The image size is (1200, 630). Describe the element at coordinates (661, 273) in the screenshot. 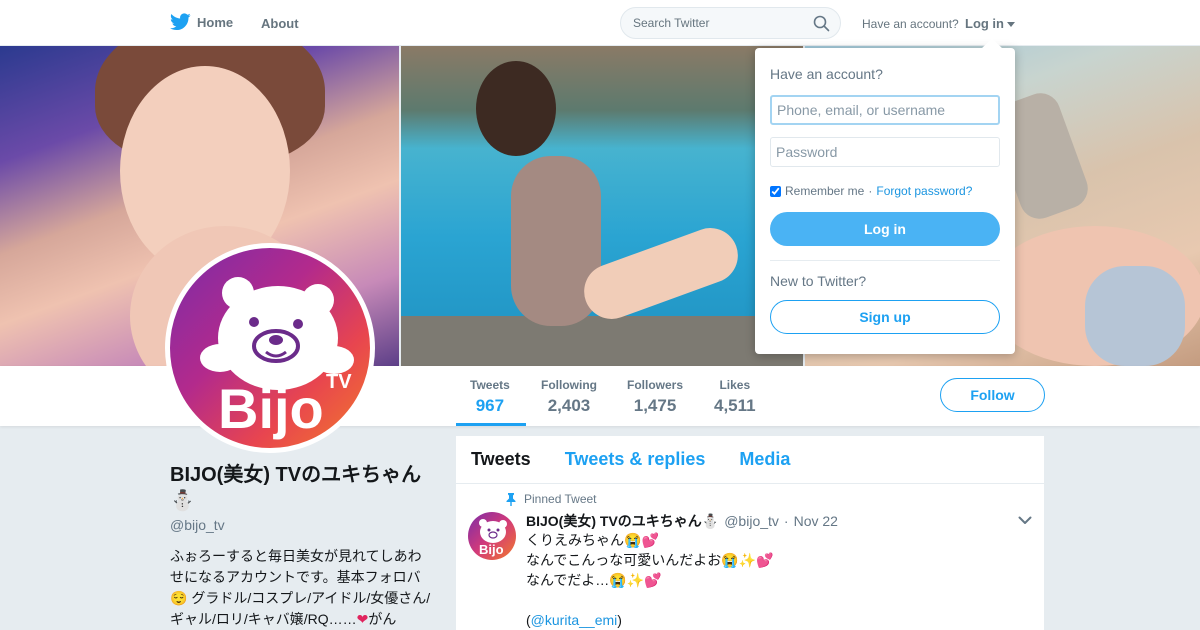

I see `banner-photo-2-legs` at that location.